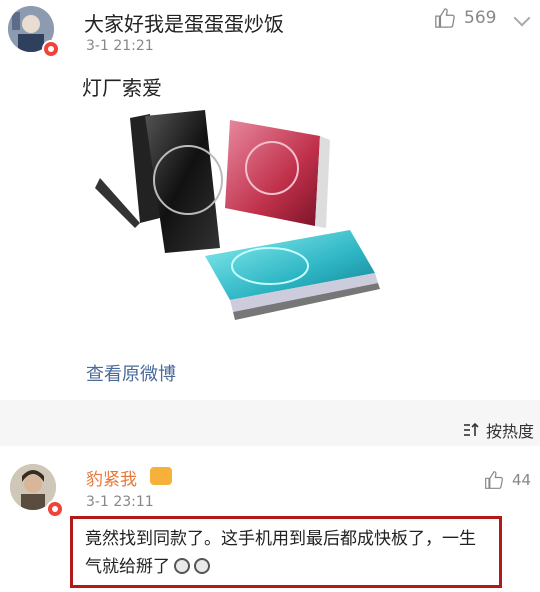 This screenshot has width=540, height=592. What do you see at coordinates (471, 429) in the screenshot?
I see `sort-icon` at bounding box center [471, 429].